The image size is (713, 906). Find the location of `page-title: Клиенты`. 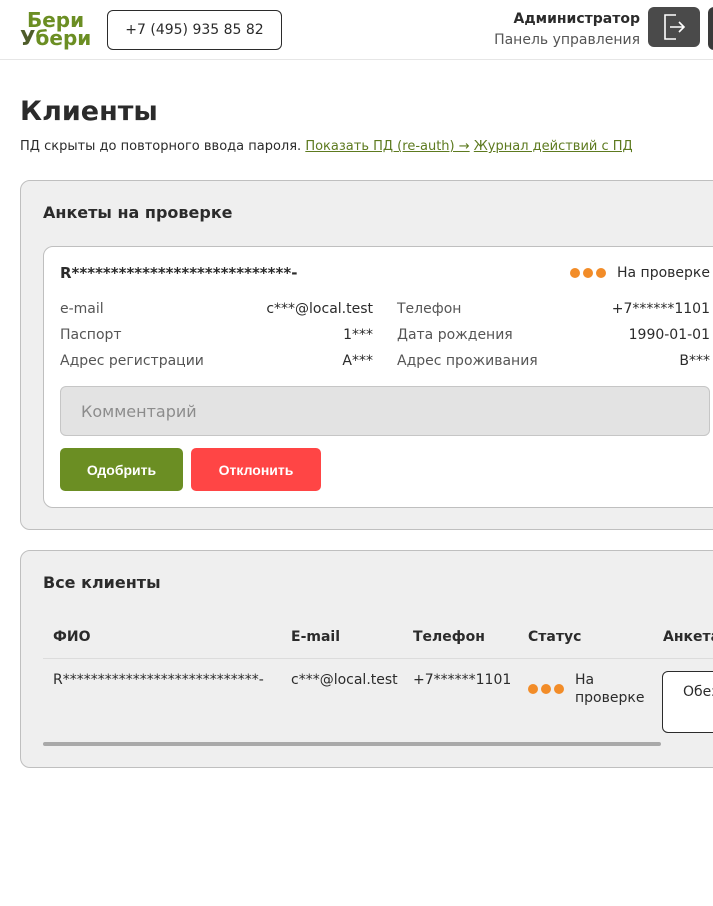

page-title: Клиенты is located at coordinates (89, 111).